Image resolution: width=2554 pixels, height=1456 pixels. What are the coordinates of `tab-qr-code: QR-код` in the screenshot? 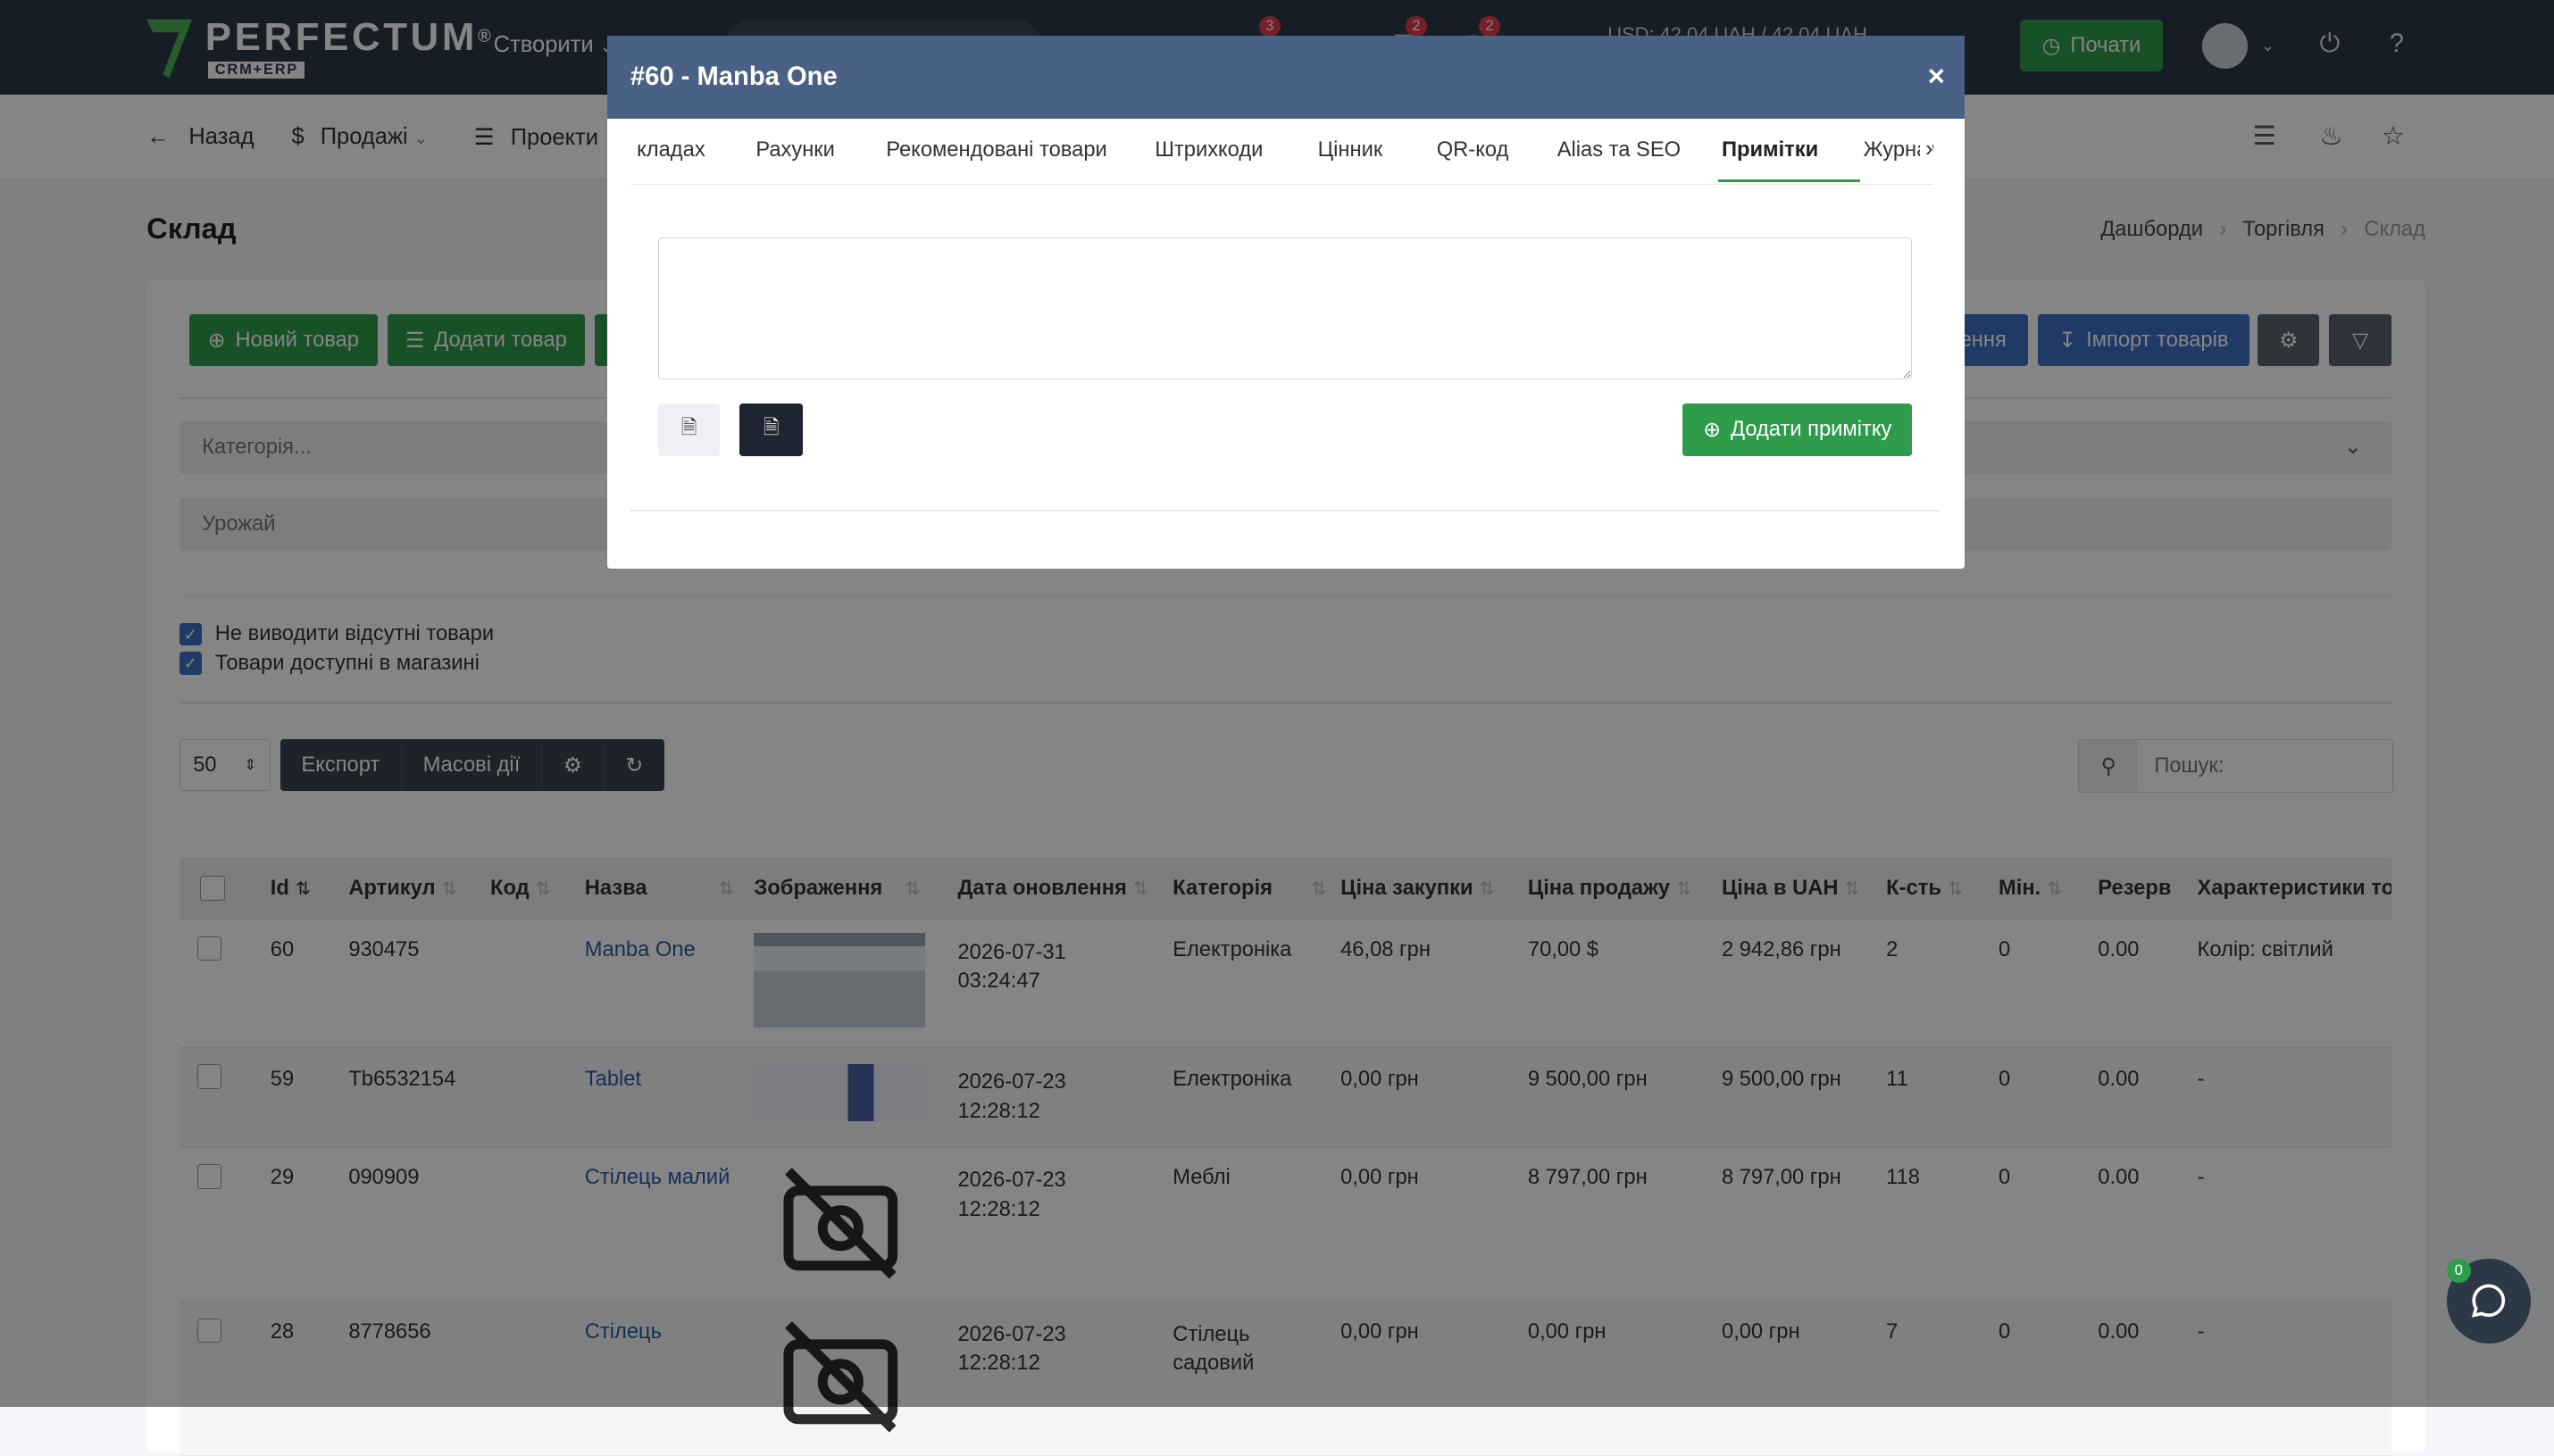 It's located at (1473, 150).